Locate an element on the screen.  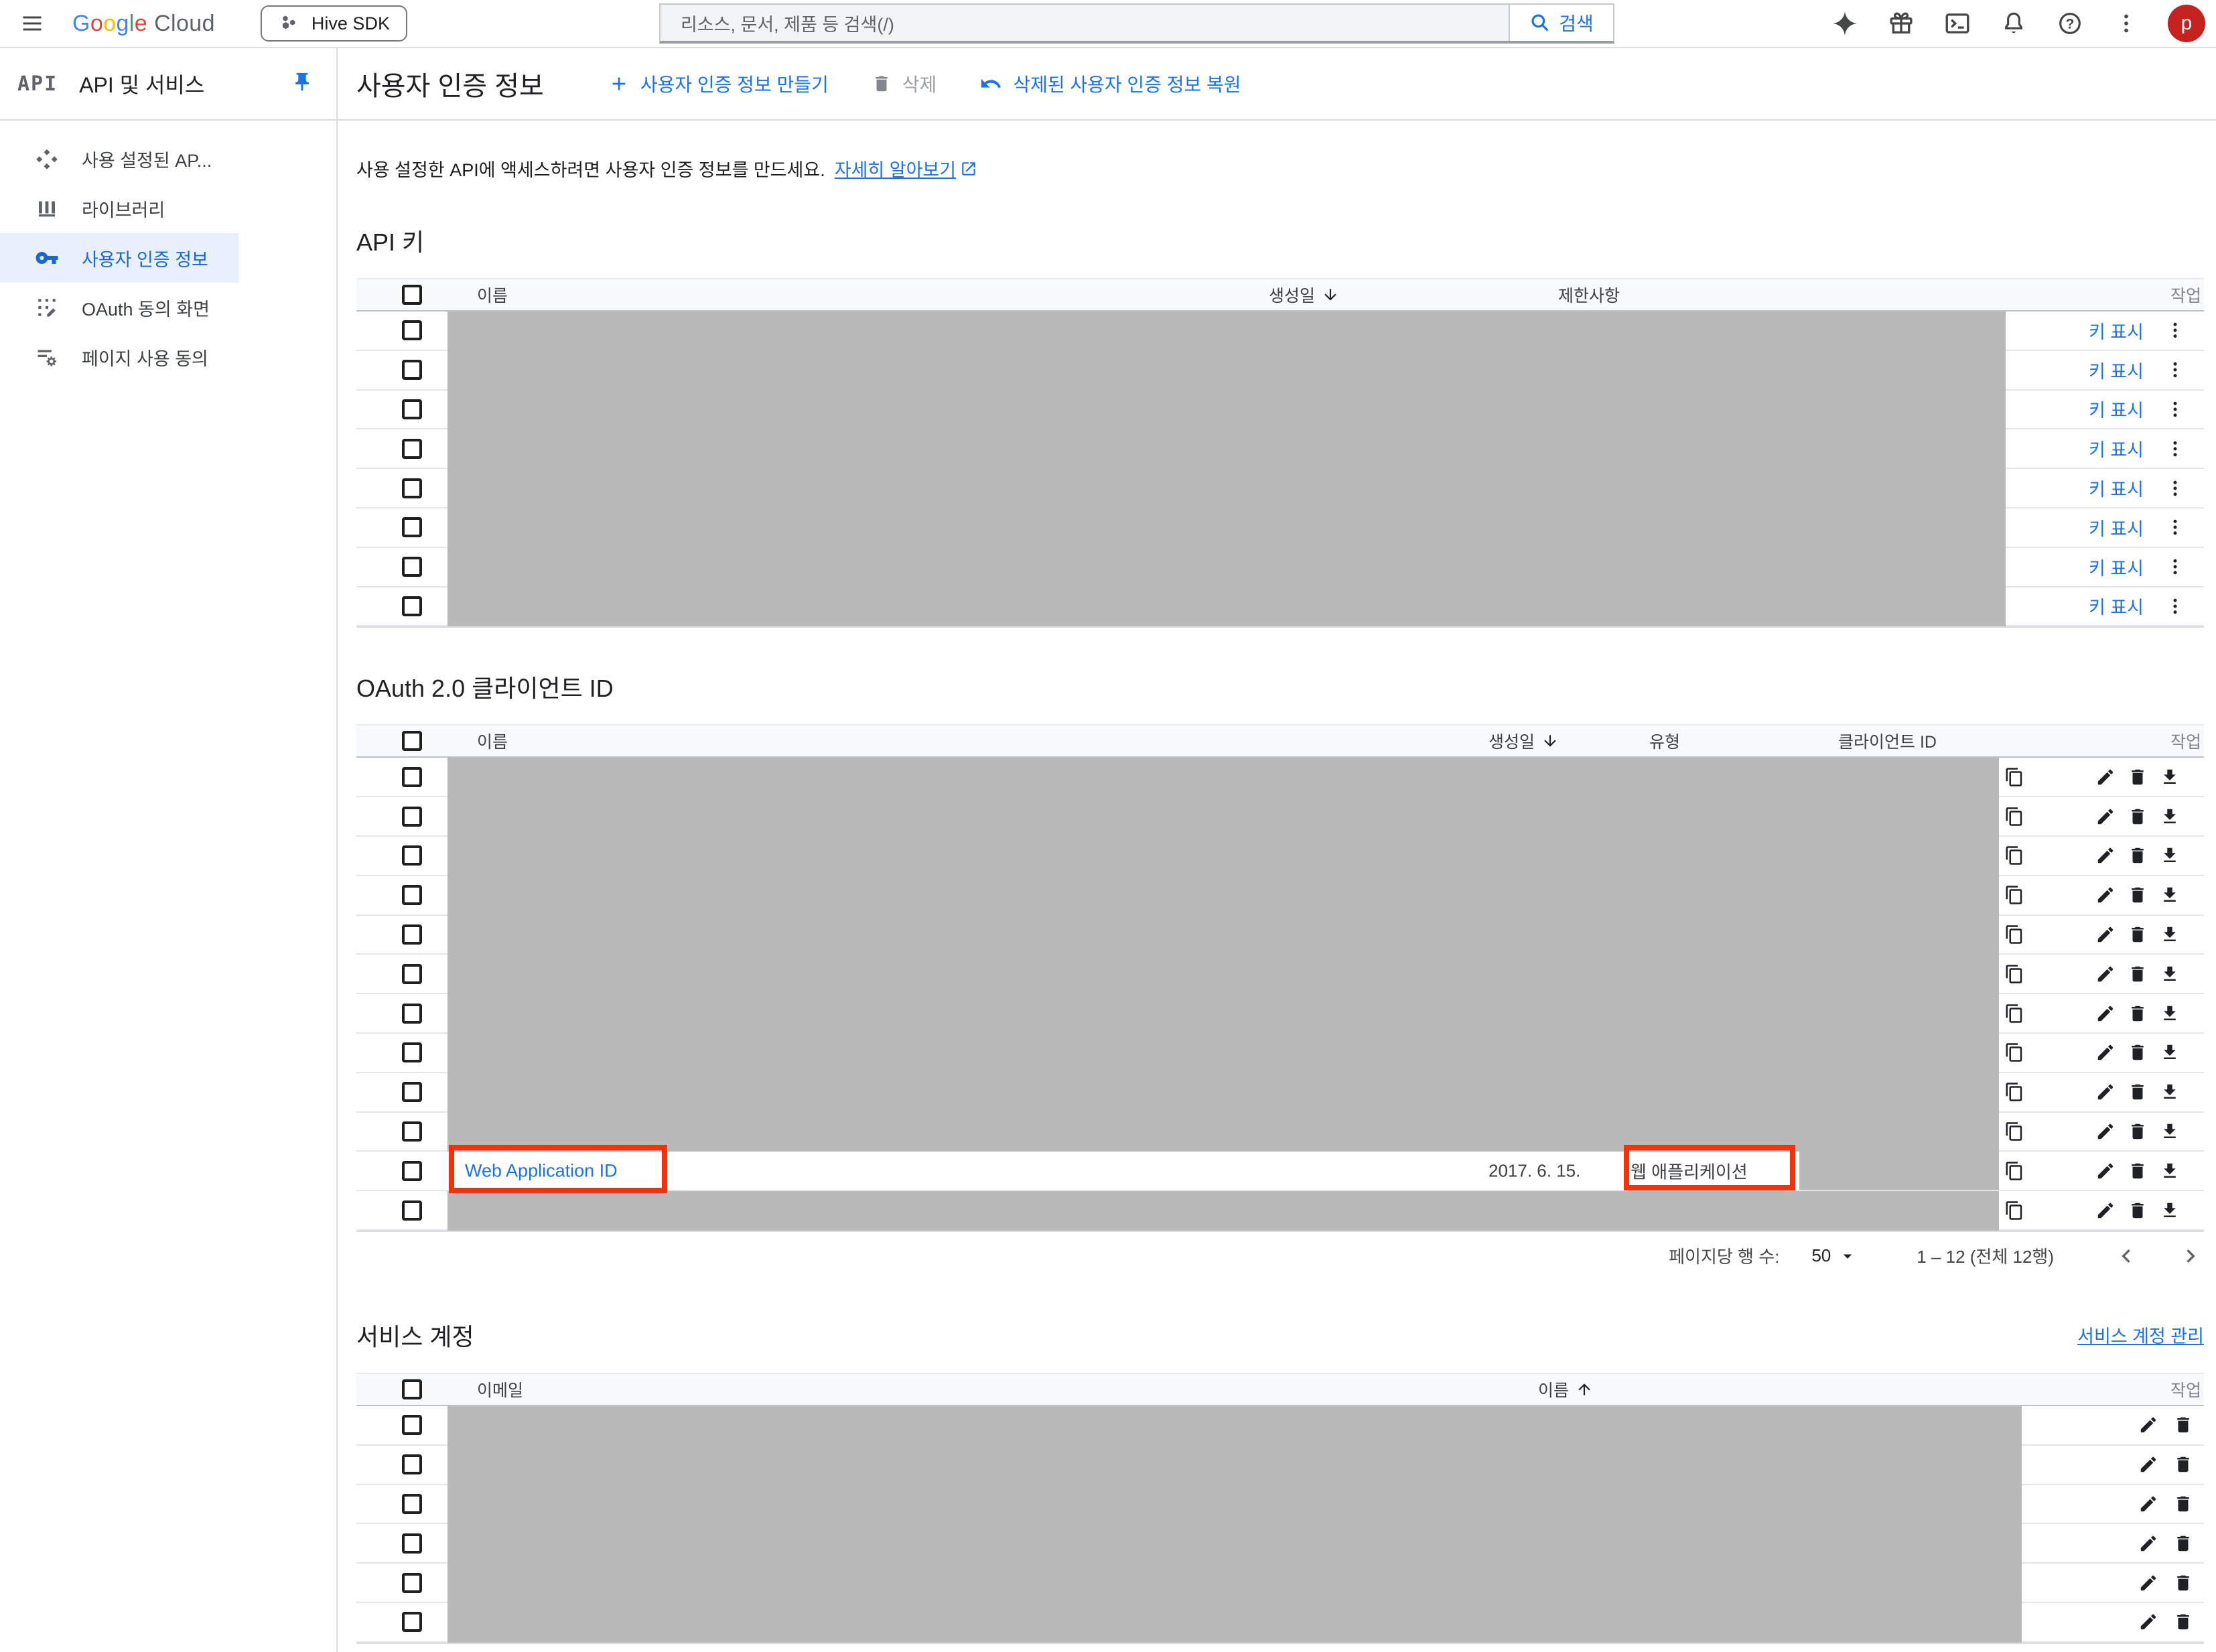
column-type: 유형 is located at coordinates (1664, 741).